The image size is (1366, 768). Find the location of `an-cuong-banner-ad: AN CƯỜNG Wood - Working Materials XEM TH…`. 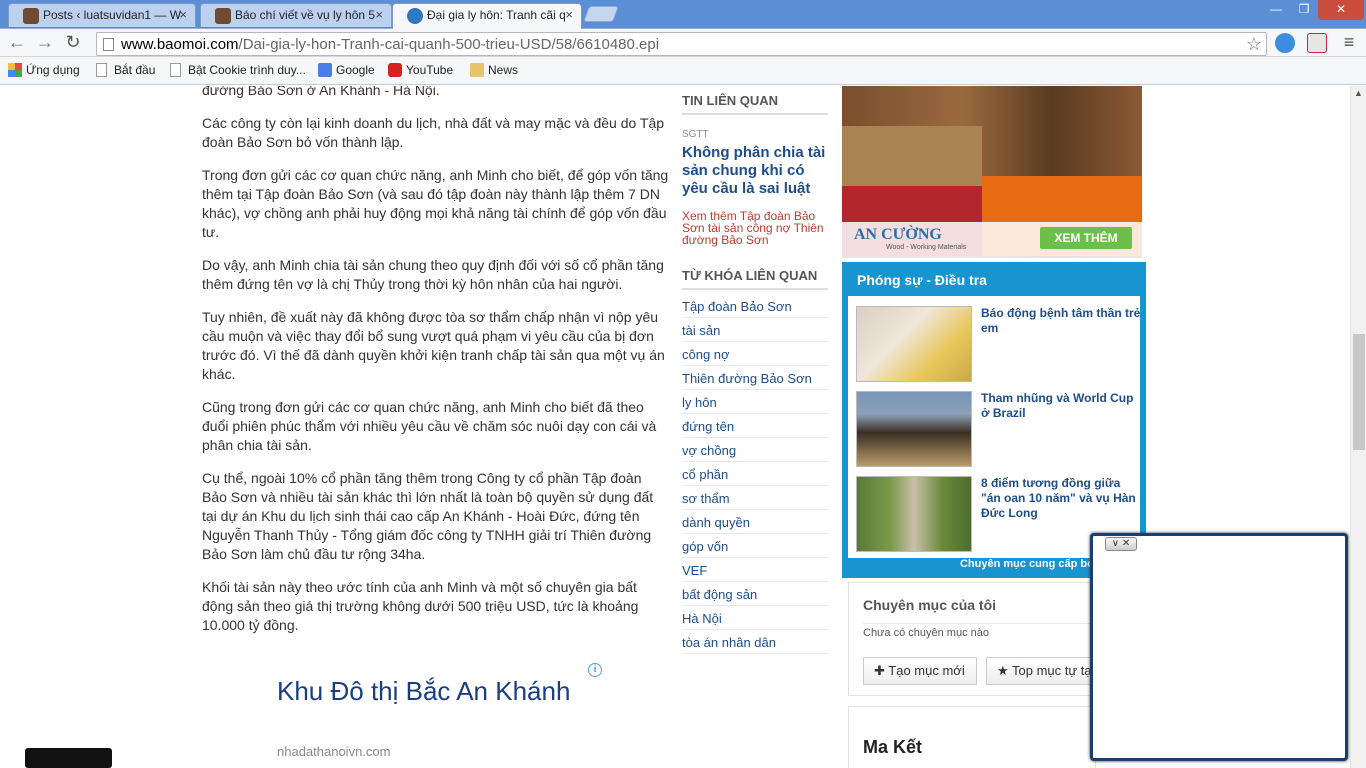

an-cuong-banner-ad: AN CƯỜNG Wood - Working Materials XEM TH… is located at coordinates (992, 172).